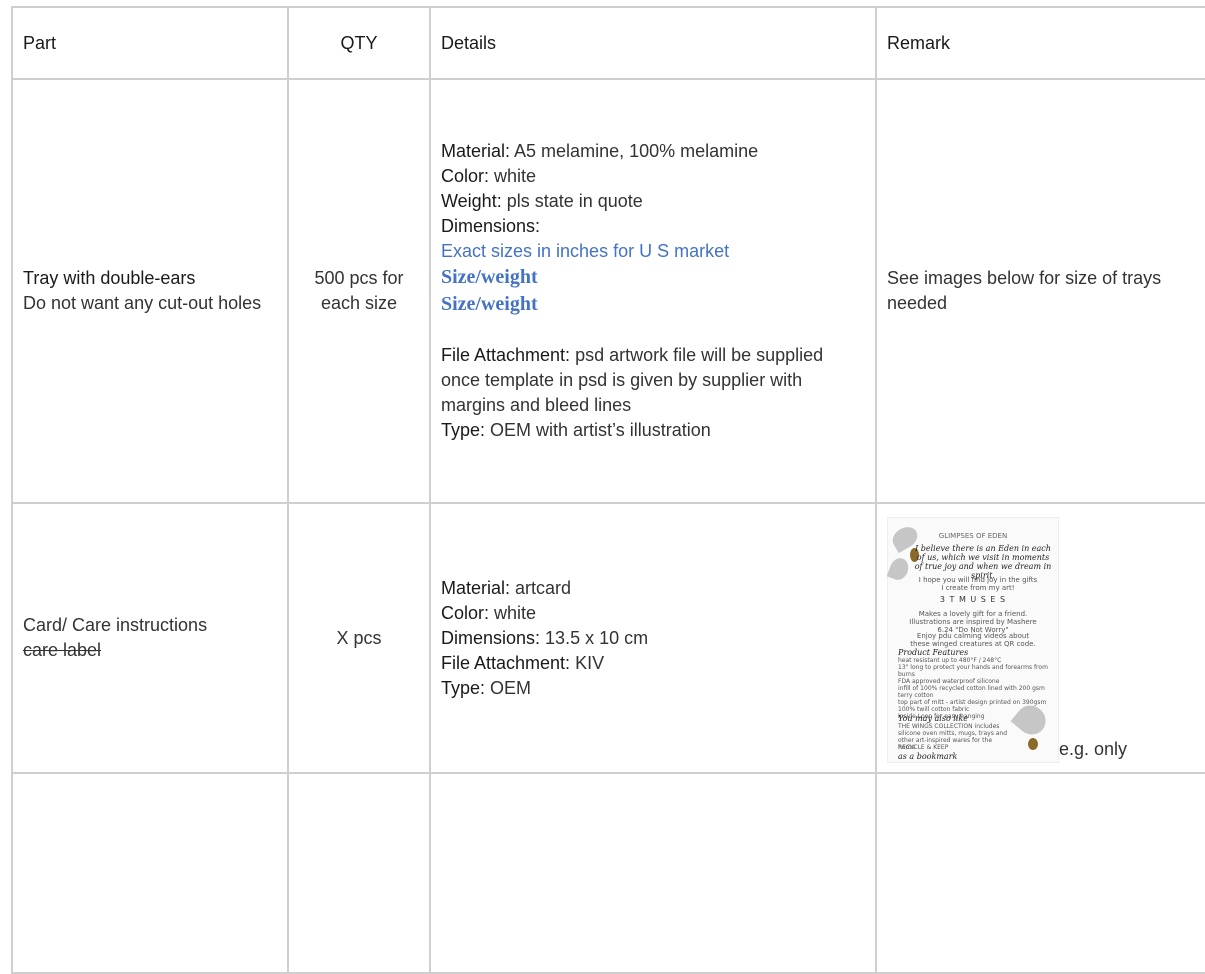 This screenshot has width=1205, height=974. Describe the element at coordinates (359, 291) in the screenshot. I see `qty-cell: 500 pcs for each size` at that location.